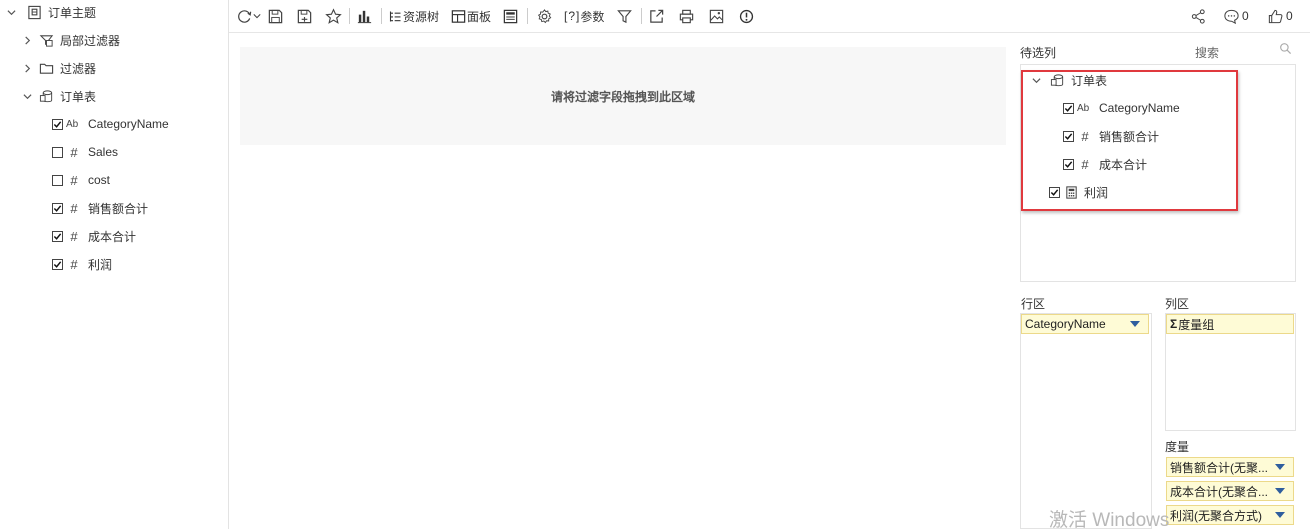  I want to click on tree-field-label: 销售额合计, so click(118, 208).